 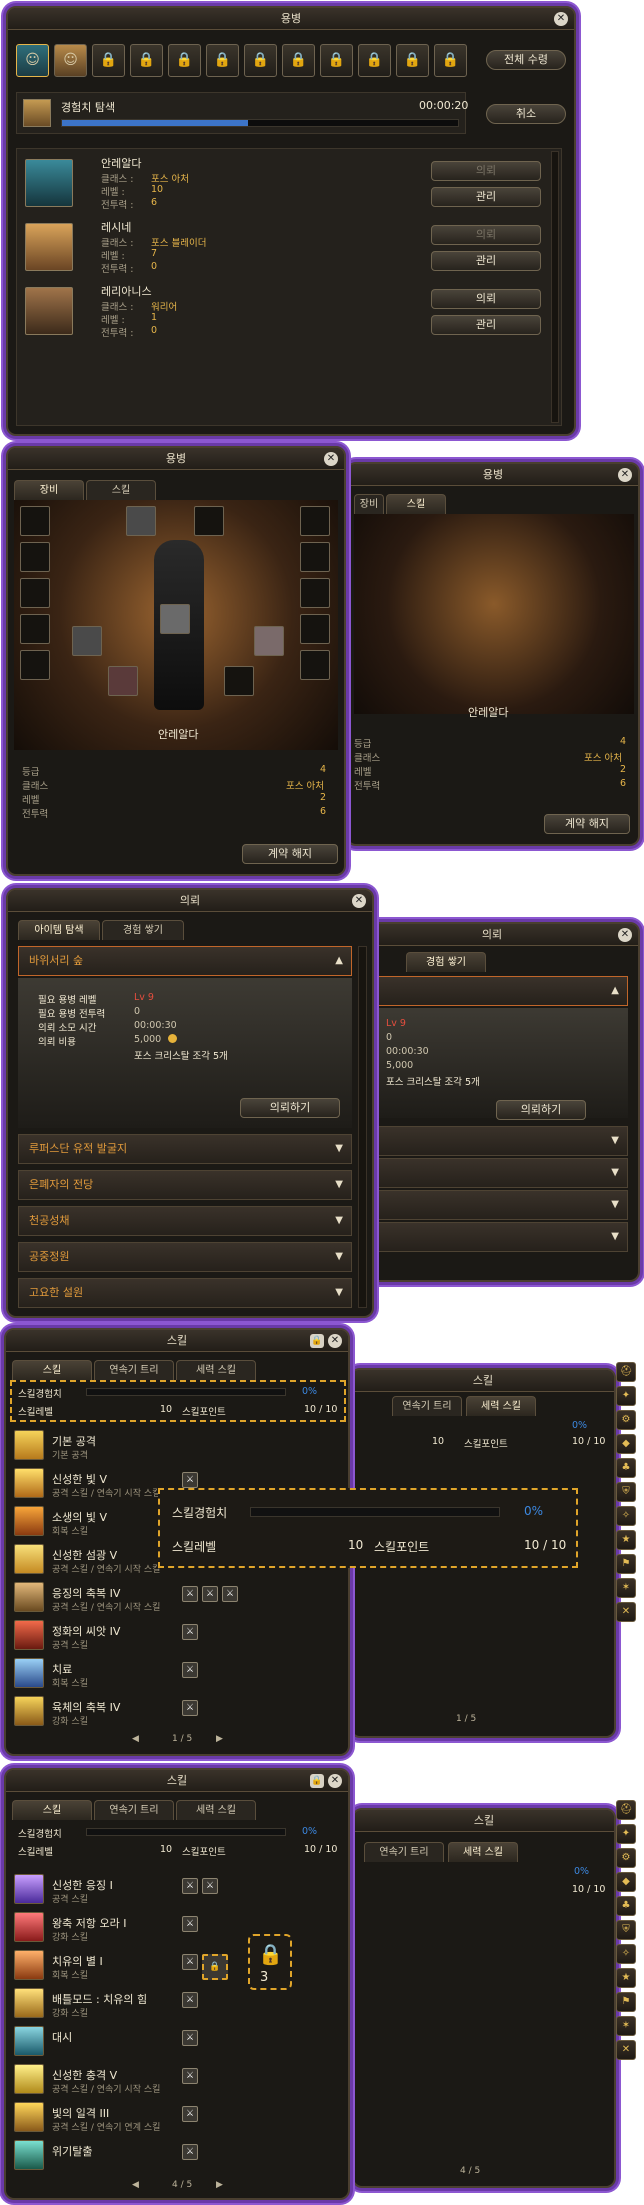 What do you see at coordinates (179, 1676) in the screenshot?
I see `list-item: 치료 회복 스킬` at bounding box center [179, 1676].